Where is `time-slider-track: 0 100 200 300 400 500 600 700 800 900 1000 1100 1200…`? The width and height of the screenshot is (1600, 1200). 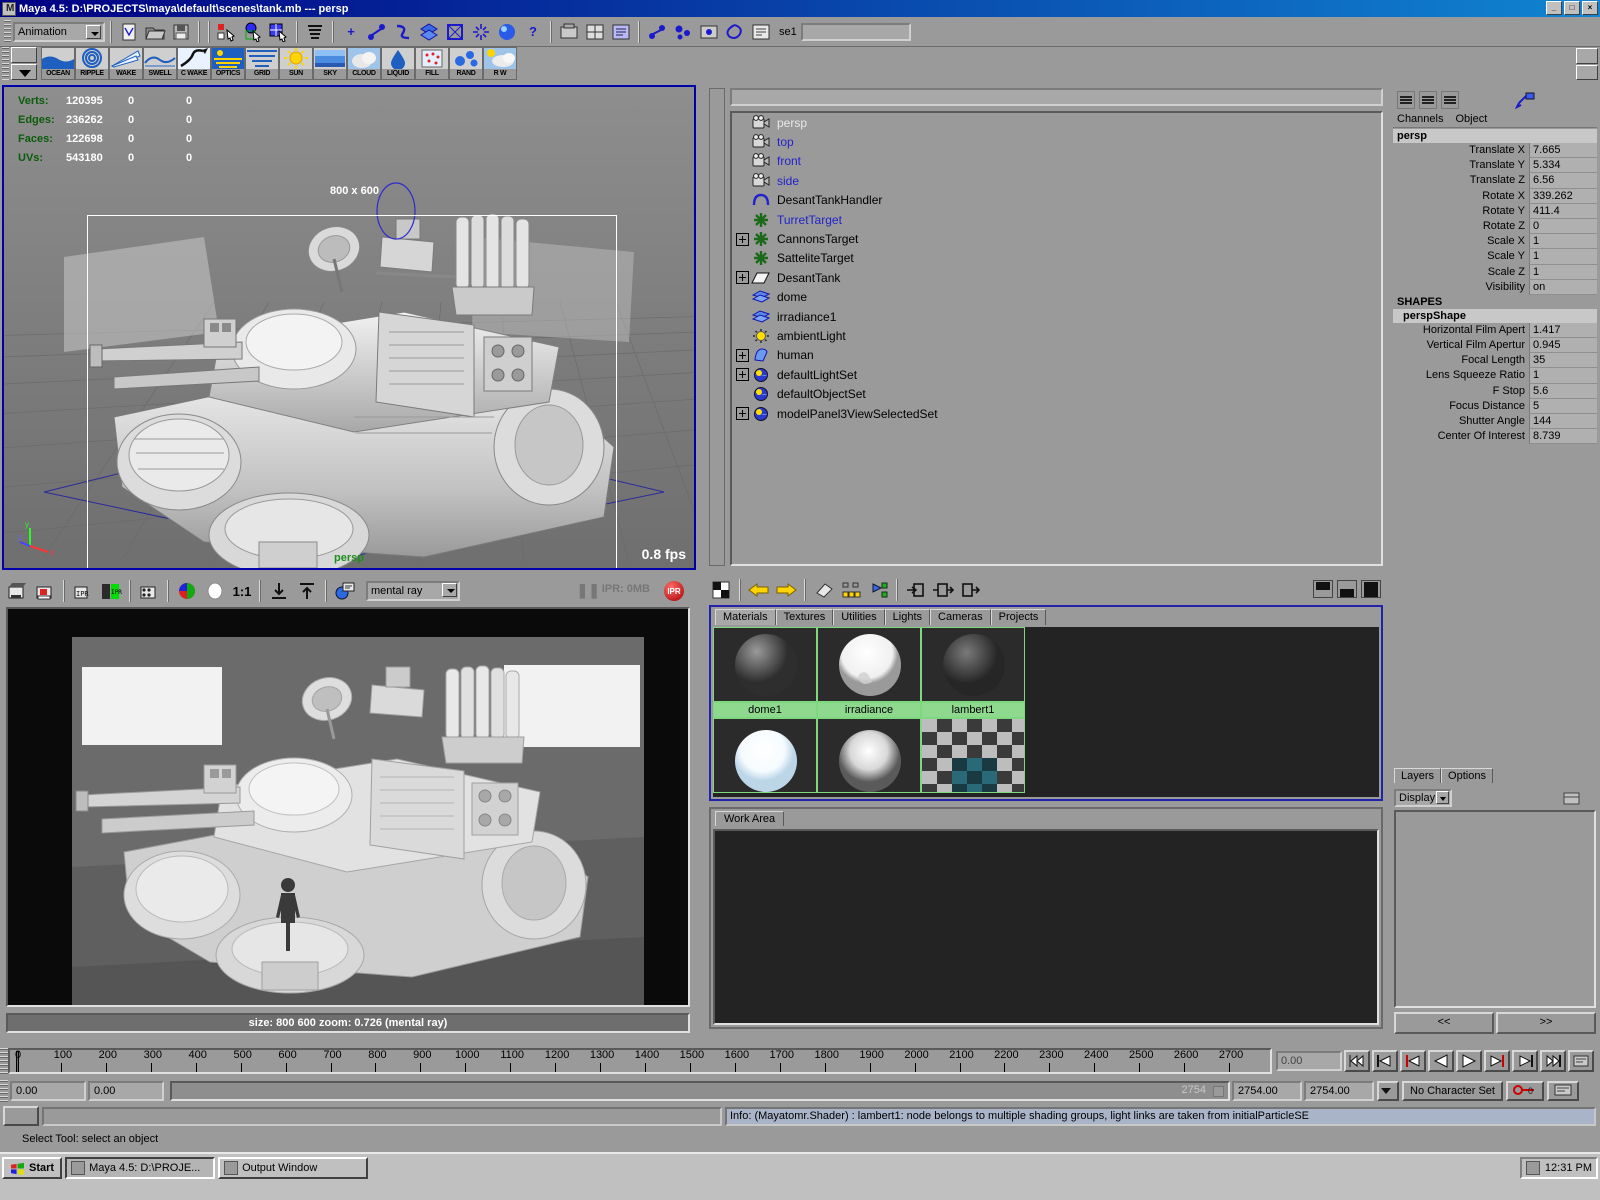
time-slider-track: 0 100 200 300 400 500 600 700 800 900 1000 1100 1200… is located at coordinates (640, 1061).